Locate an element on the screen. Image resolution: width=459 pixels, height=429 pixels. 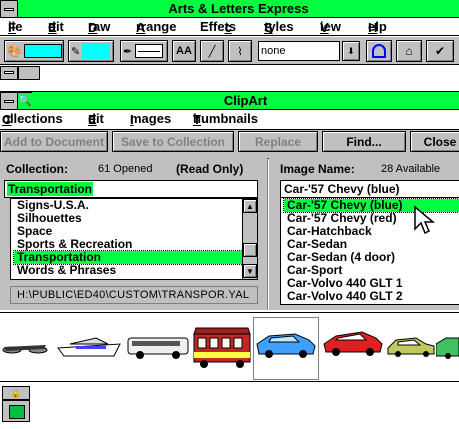
line-style-button: ✒ is located at coordinates (144, 51).